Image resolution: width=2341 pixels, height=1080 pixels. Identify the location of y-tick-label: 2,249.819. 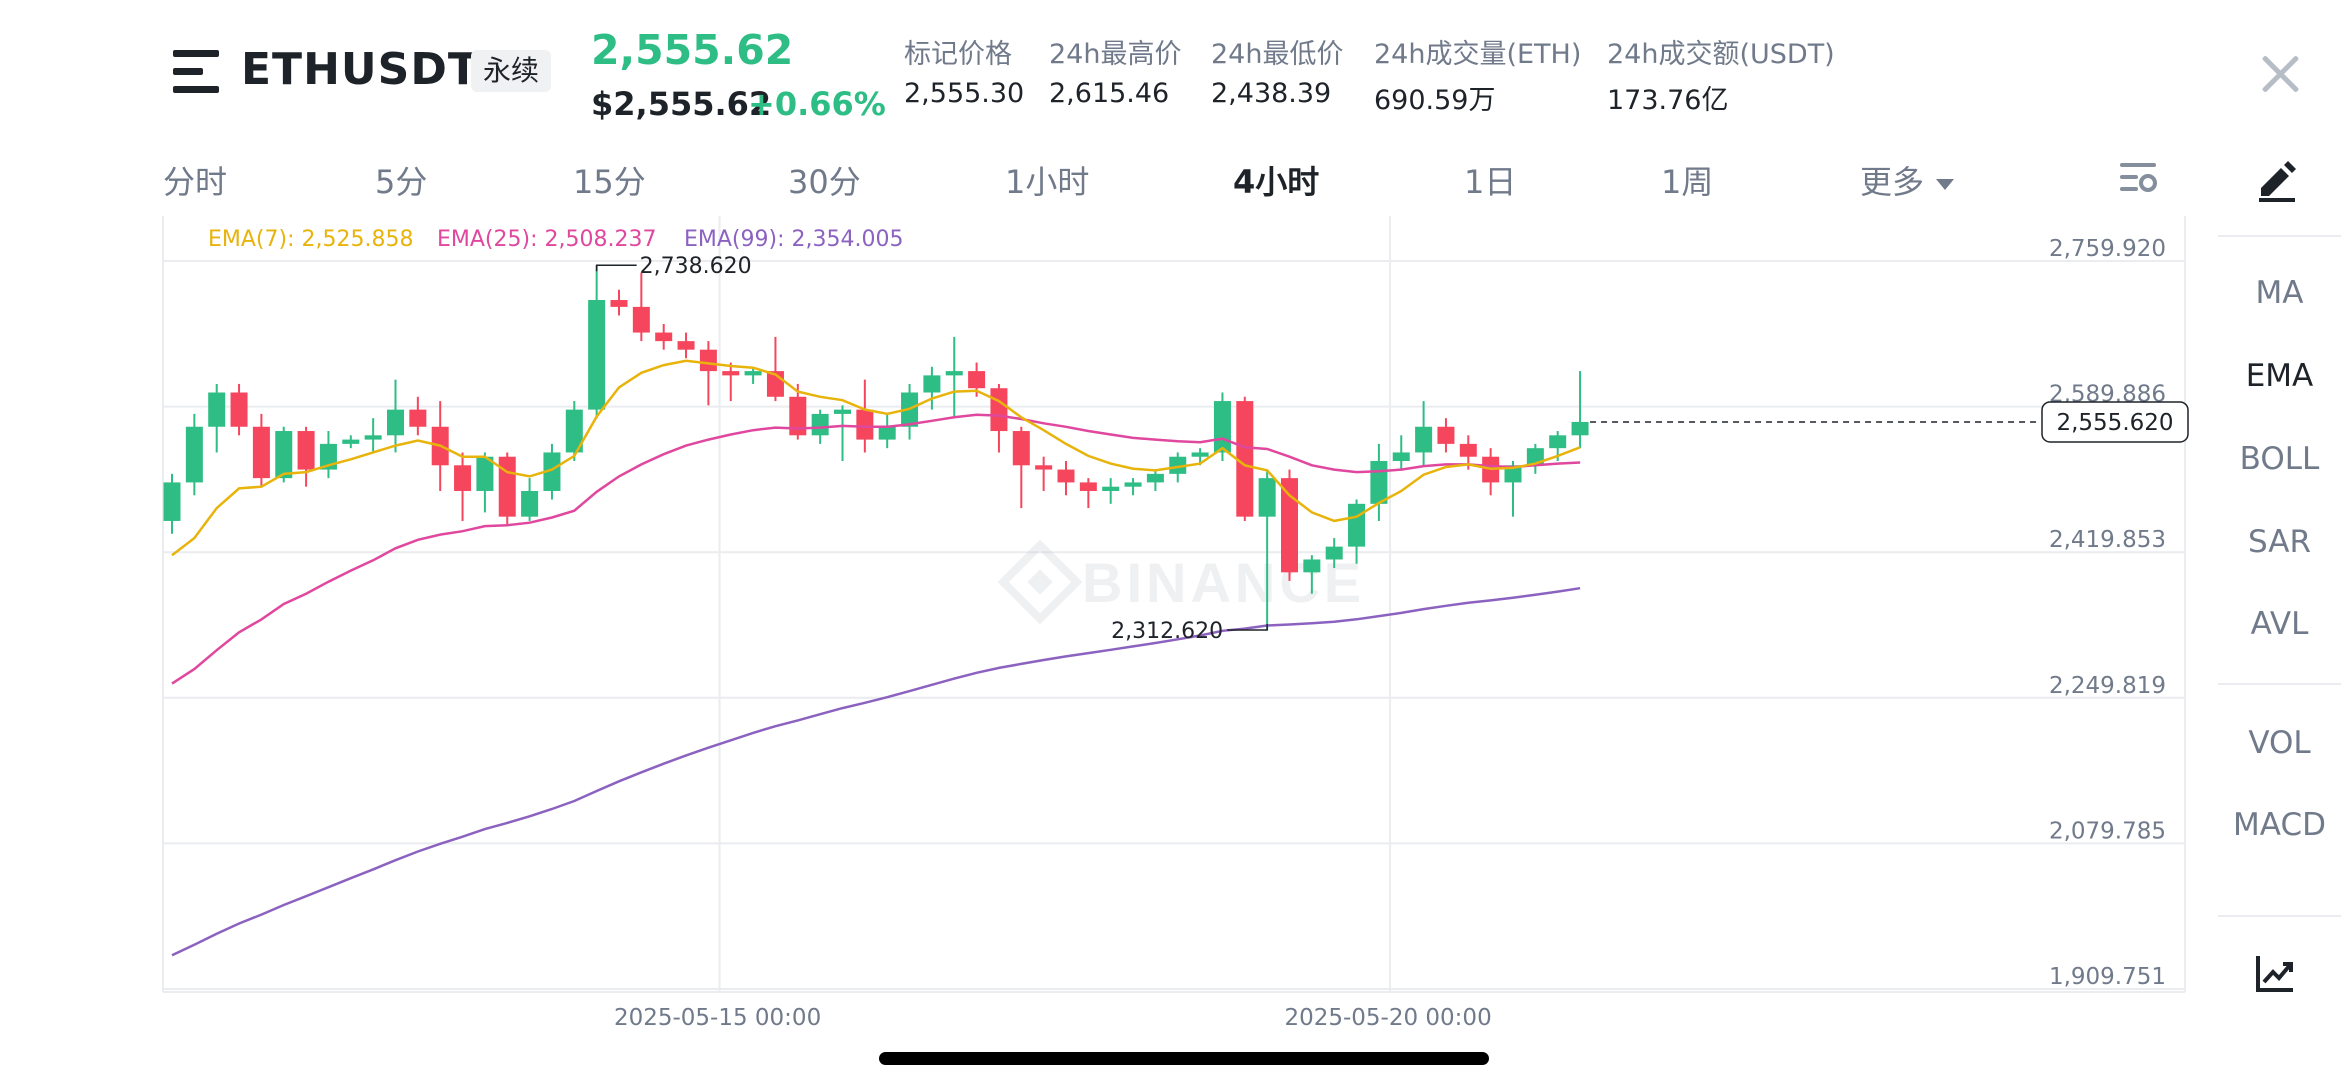
(2107, 686).